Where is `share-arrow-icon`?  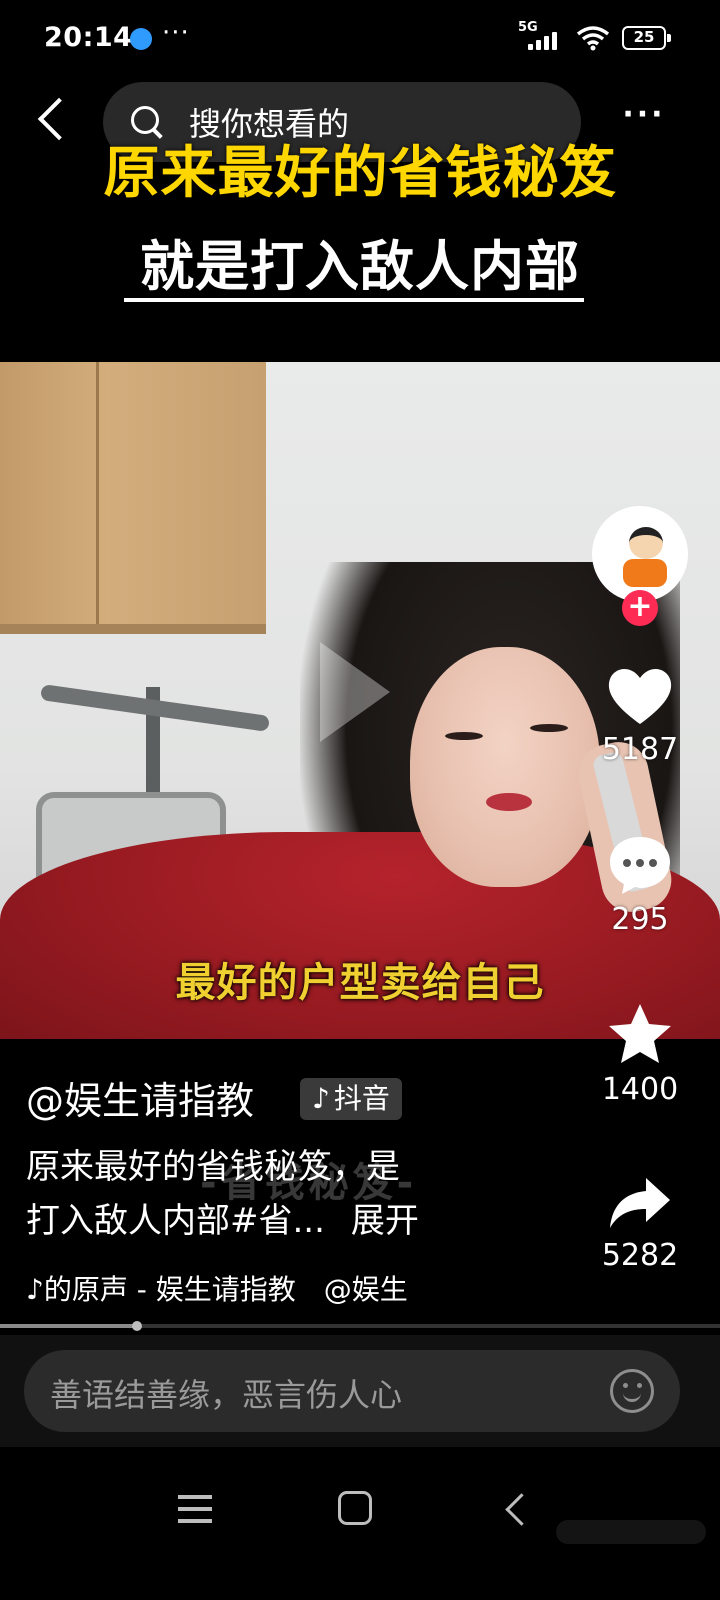
share-arrow-icon is located at coordinates (640, 1203).